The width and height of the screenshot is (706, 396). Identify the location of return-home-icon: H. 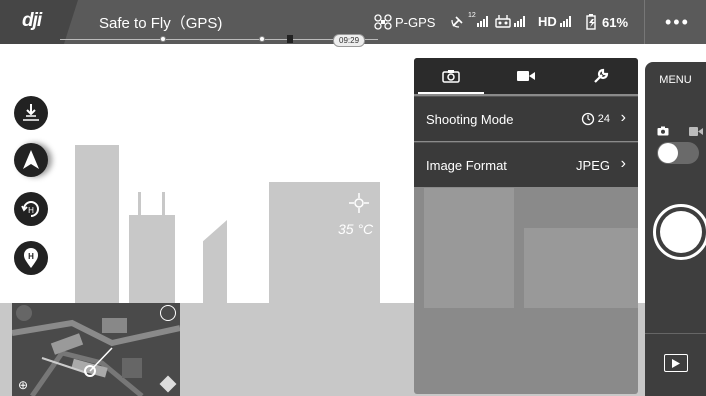
(30, 209).